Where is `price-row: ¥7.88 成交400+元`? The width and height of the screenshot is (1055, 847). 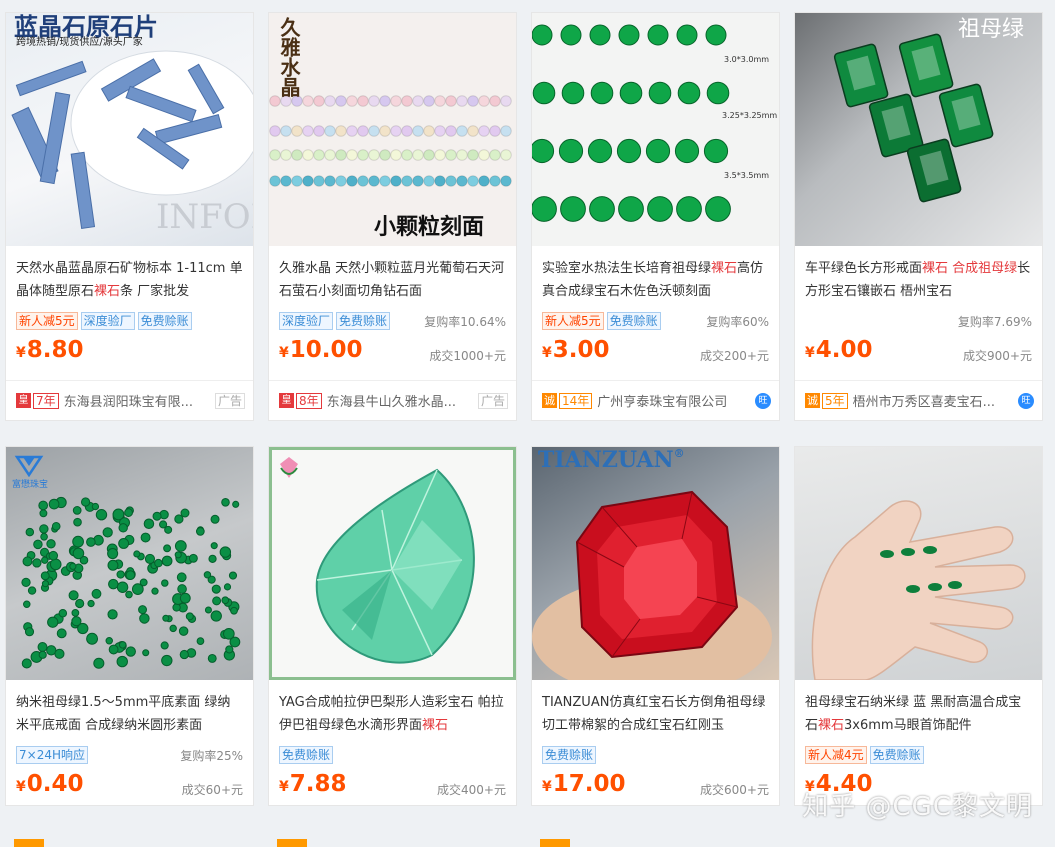 price-row: ¥7.88 成交400+元 is located at coordinates (392, 788).